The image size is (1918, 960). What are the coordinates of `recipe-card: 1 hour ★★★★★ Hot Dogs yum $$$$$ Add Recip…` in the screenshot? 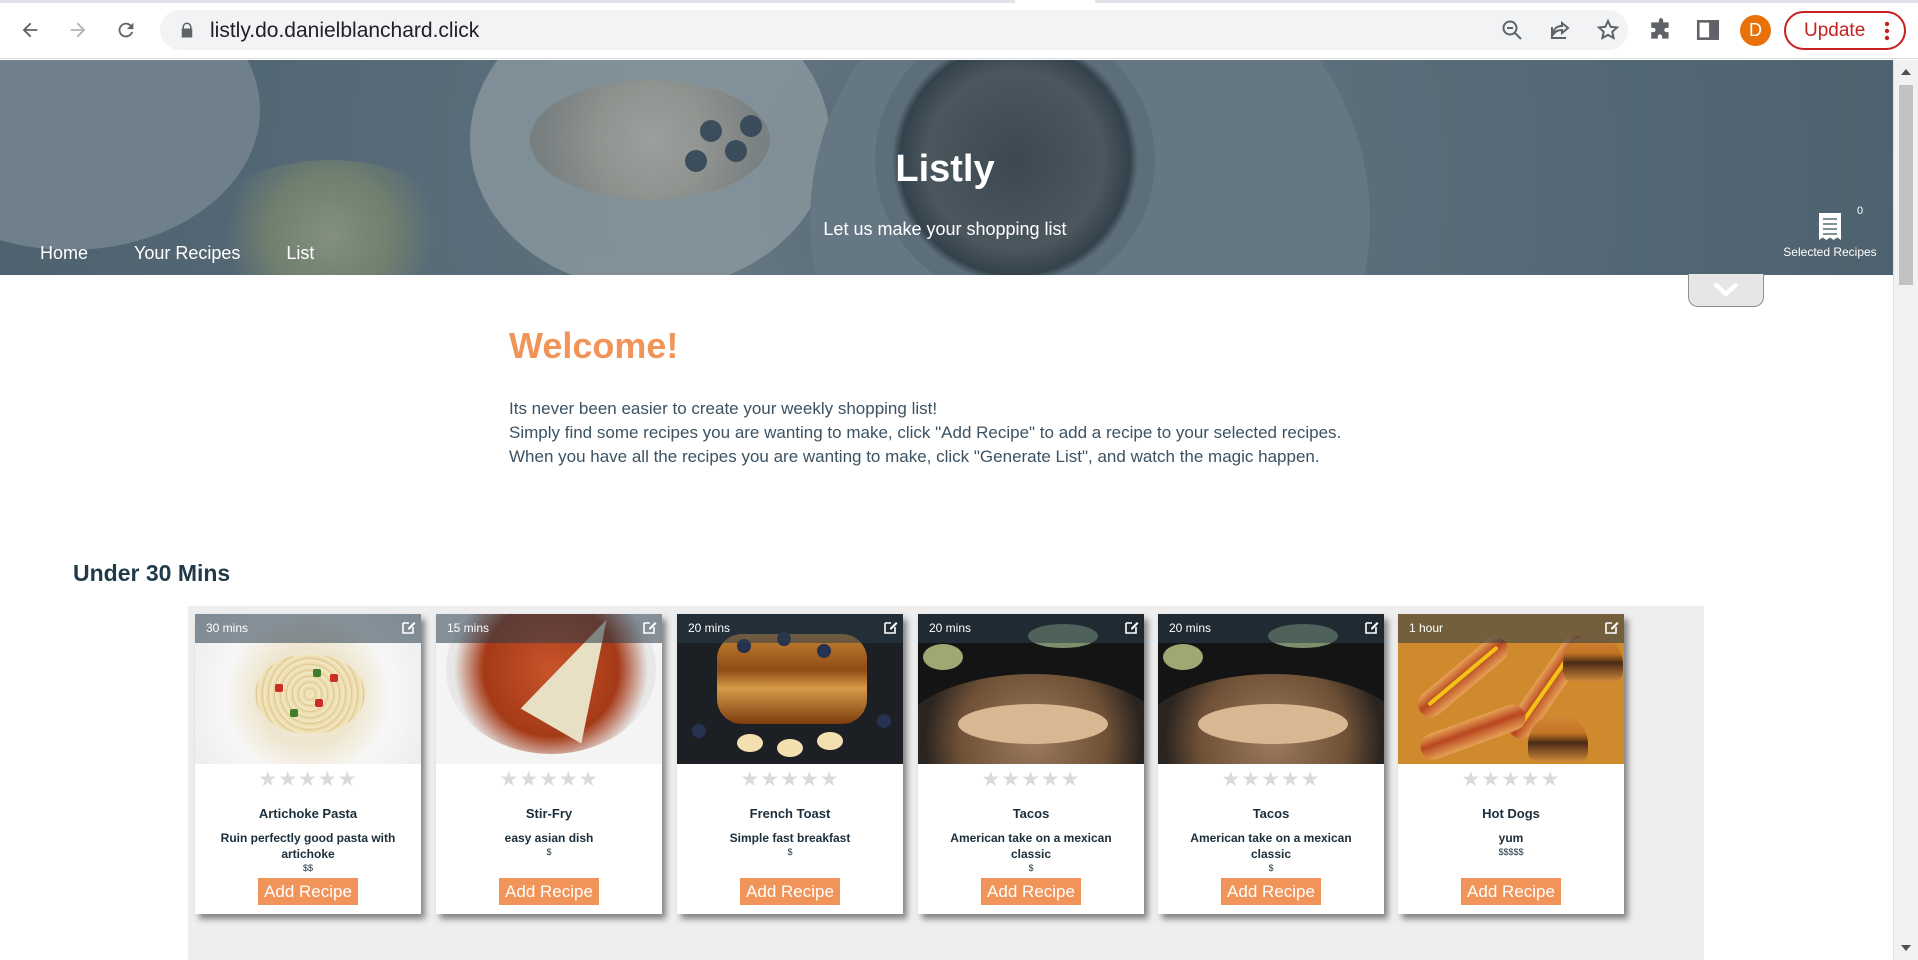 It's located at (1511, 764).